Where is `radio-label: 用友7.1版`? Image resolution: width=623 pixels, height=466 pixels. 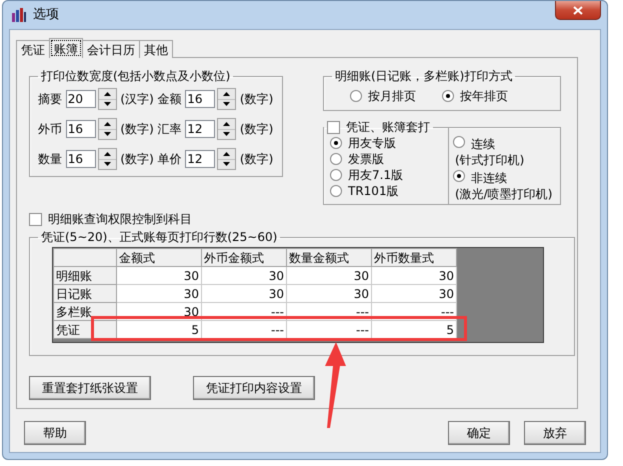 radio-label: 用友7.1版 is located at coordinates (376, 175).